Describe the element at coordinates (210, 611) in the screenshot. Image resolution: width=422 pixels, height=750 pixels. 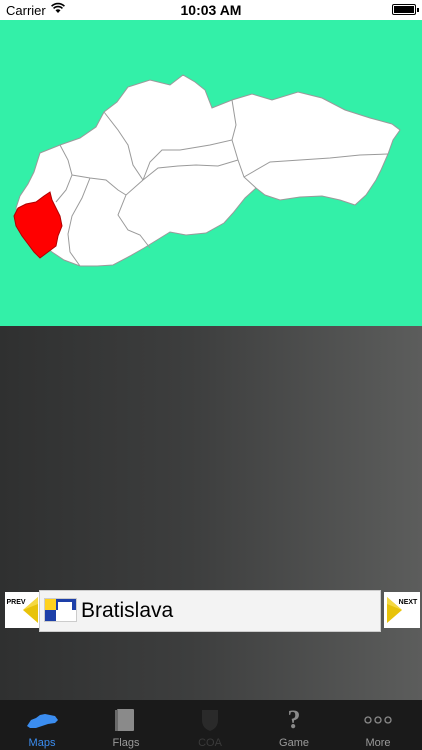
I see `region-label-box: Bratislava` at that location.